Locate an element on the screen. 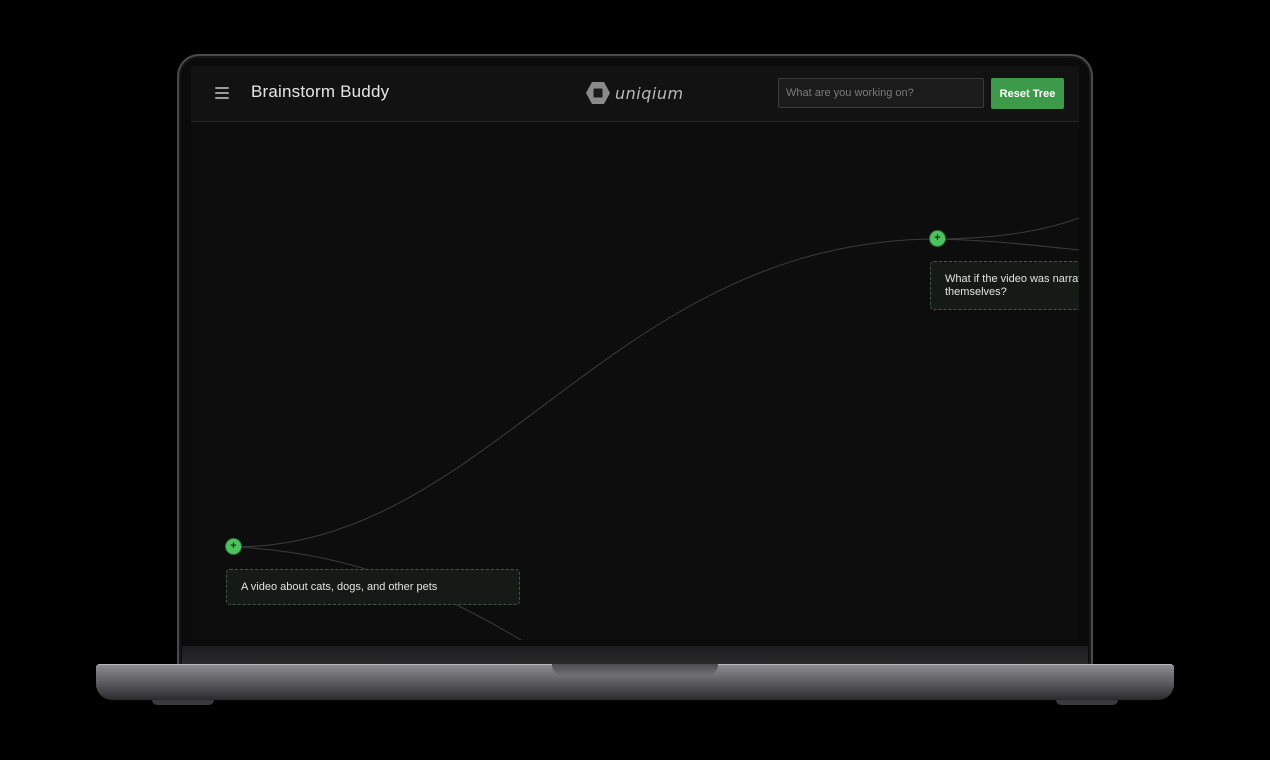 This screenshot has width=1270, height=760. expand-node-root-button: + is located at coordinates (233, 546).